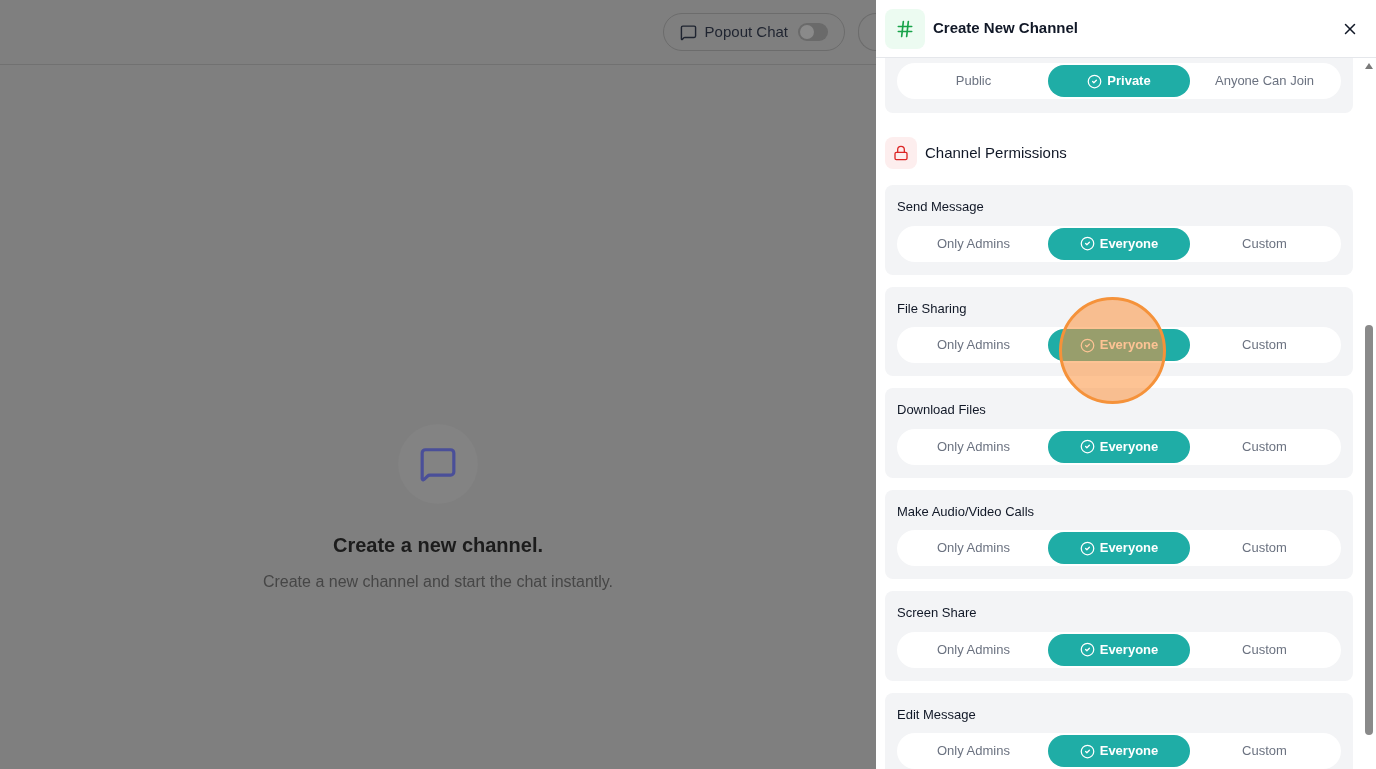 The height and width of the screenshot is (769, 1376). Describe the element at coordinates (905, 28) in the screenshot. I see `hash-icon` at that location.